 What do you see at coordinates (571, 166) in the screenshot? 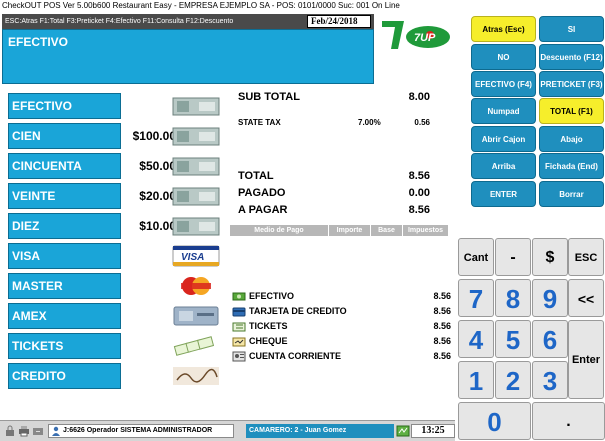
I see `clock-in-button: Fichada (End)` at bounding box center [571, 166].